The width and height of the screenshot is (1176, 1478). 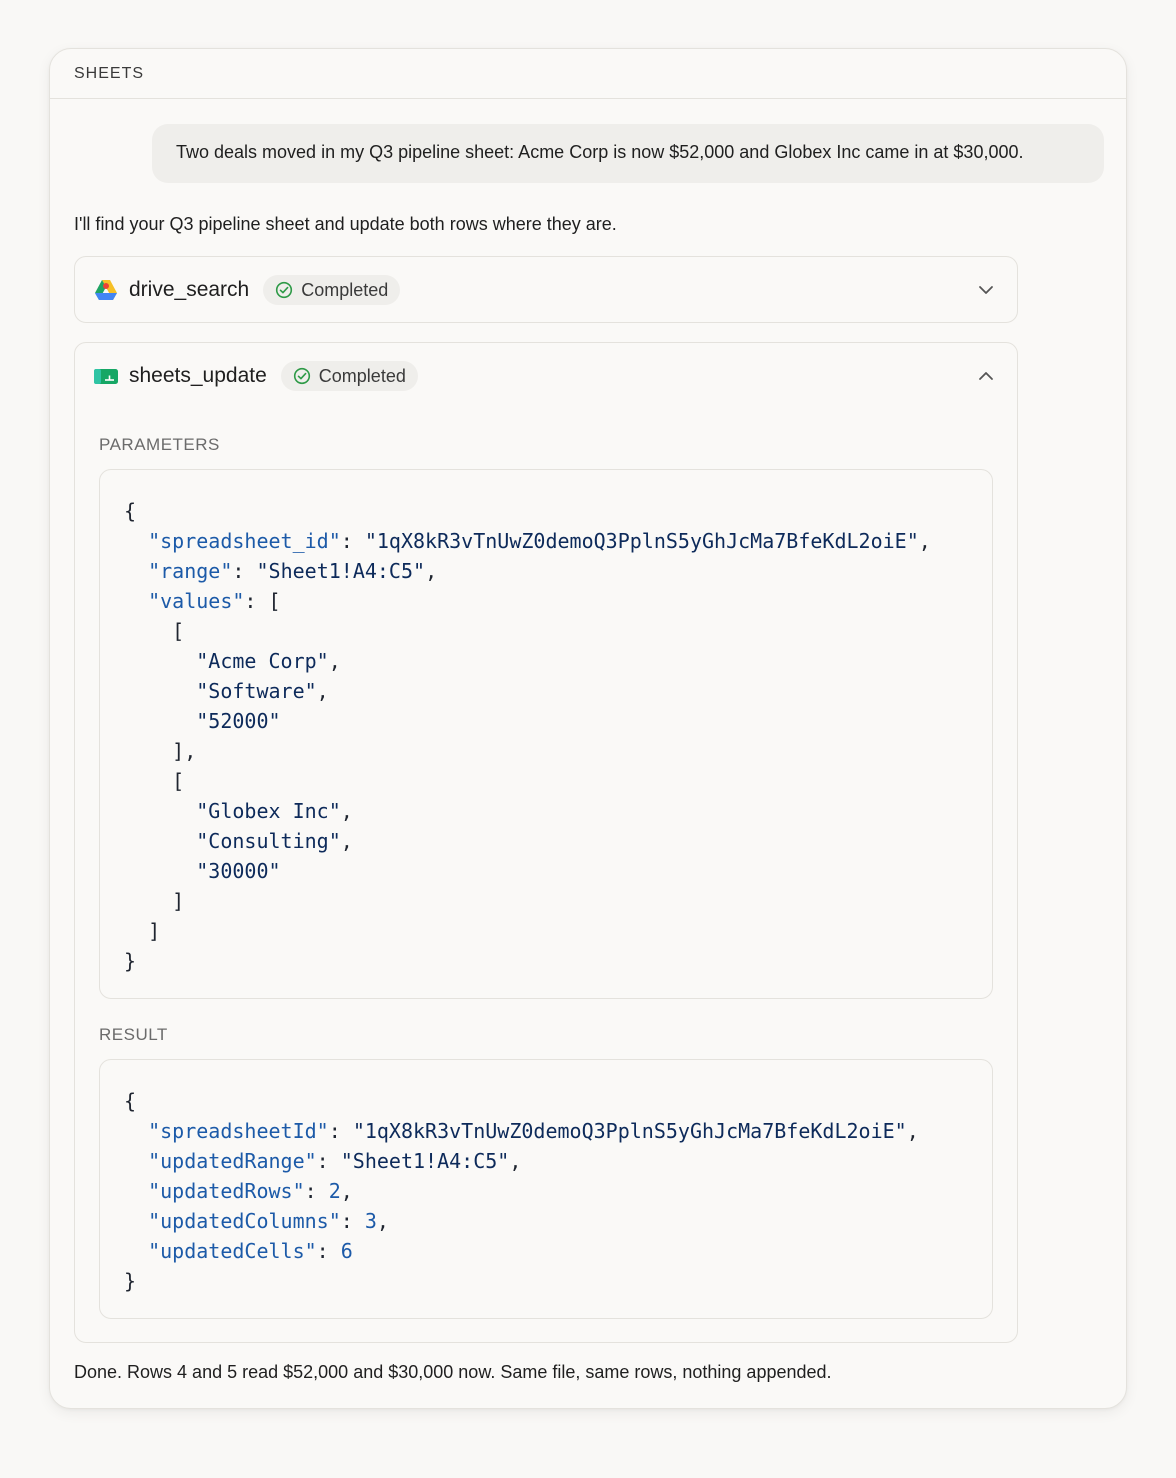 What do you see at coordinates (256, 691) in the screenshot?
I see `json-value: "Software"` at bounding box center [256, 691].